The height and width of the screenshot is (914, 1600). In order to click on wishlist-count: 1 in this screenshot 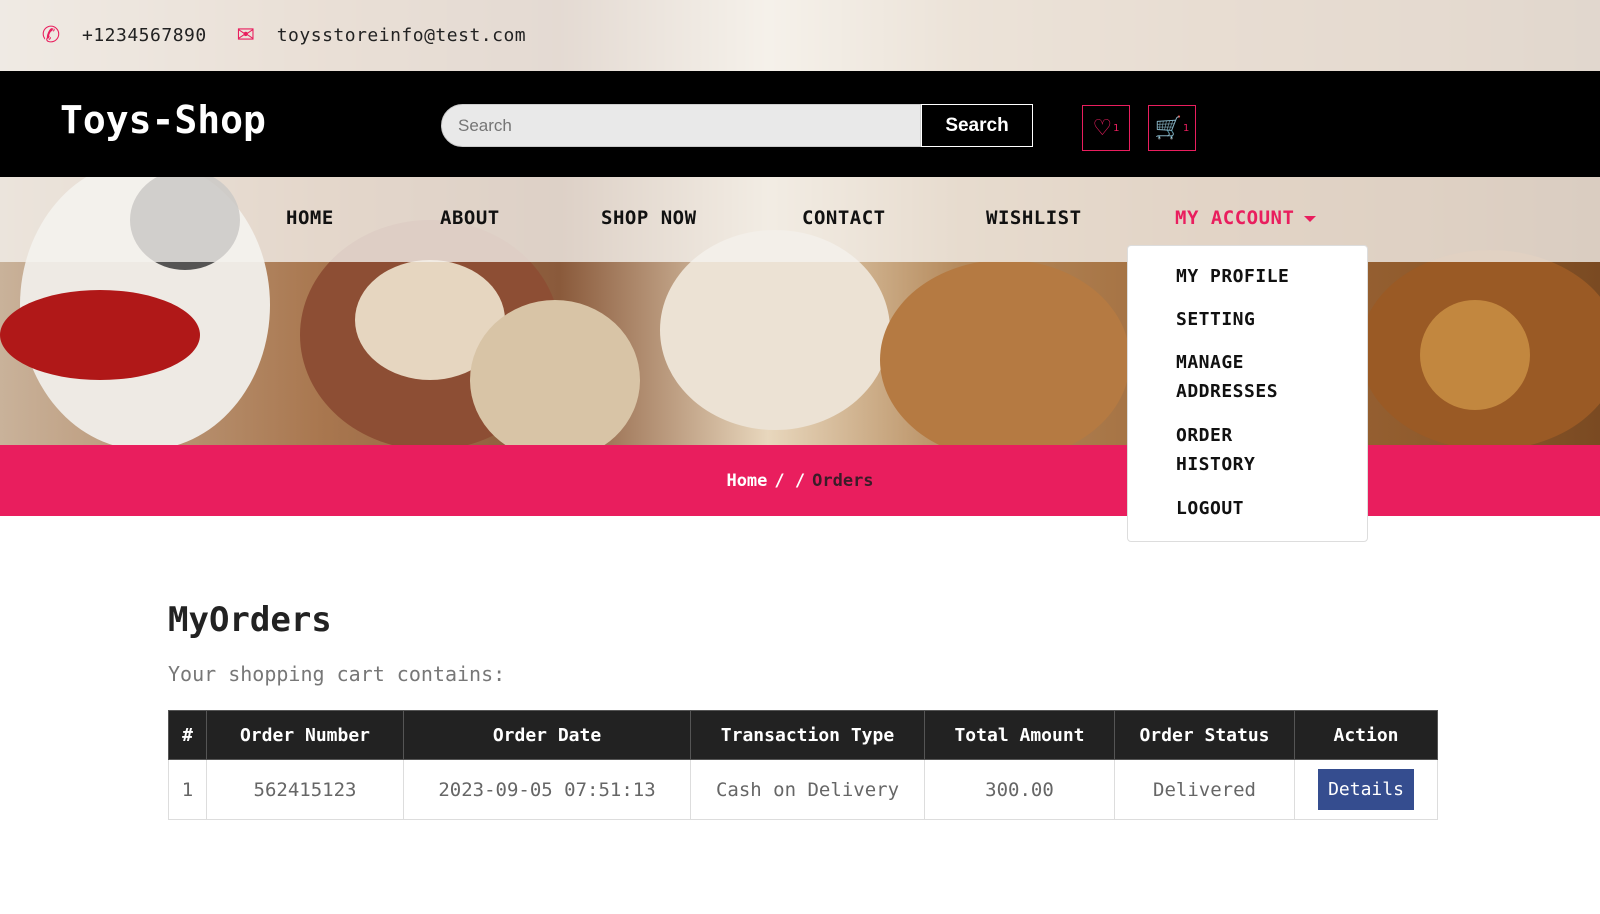, I will do `click(1116, 128)`.